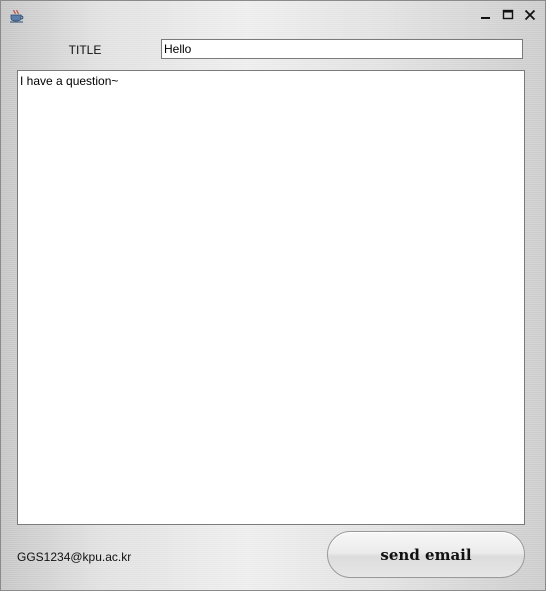 The width and height of the screenshot is (546, 591). Describe the element at coordinates (485, 18) in the screenshot. I see `minimize-icon` at that location.